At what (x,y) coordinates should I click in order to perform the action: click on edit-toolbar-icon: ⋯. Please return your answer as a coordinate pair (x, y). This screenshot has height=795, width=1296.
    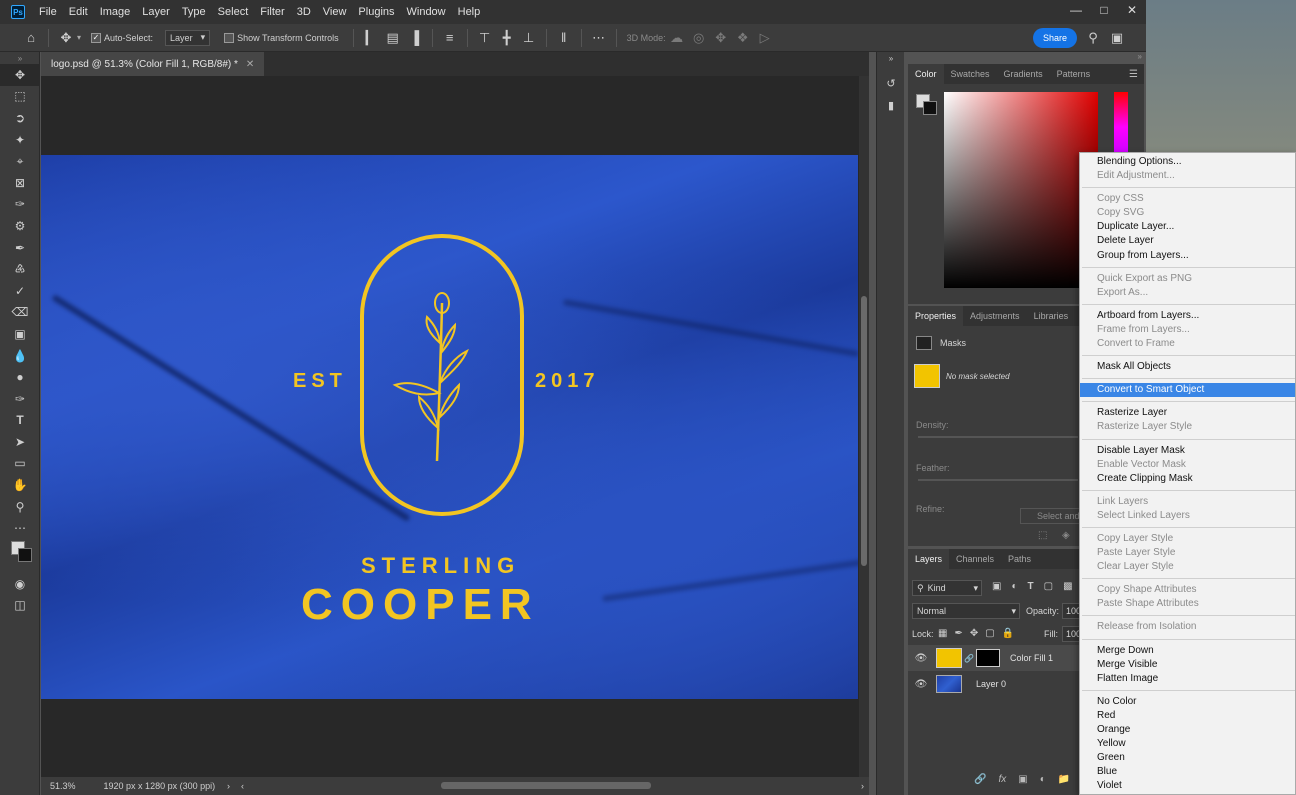
    Looking at the image, I should click on (20, 528).